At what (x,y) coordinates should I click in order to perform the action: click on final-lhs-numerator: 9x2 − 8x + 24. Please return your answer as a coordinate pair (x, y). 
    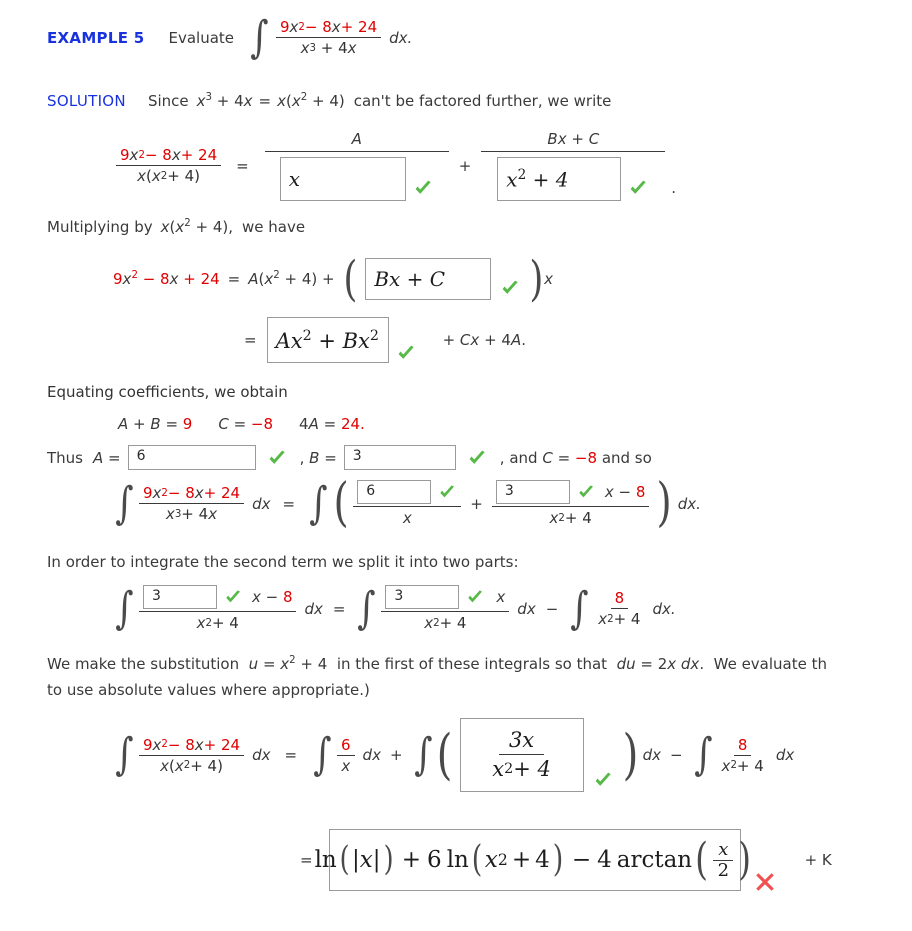
    Looking at the image, I should click on (191, 746).